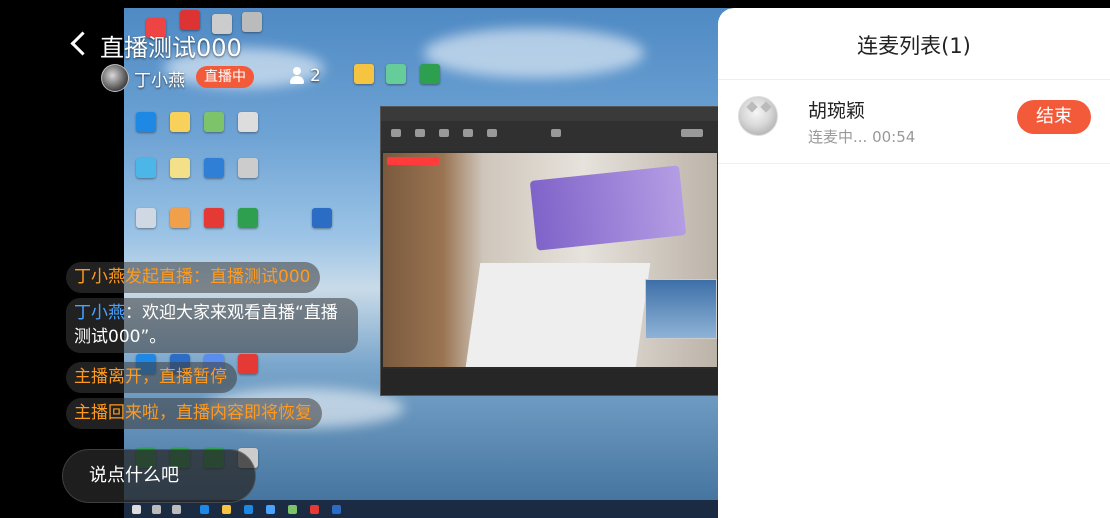 The image size is (1110, 518). I want to click on chat-input: 说点什么吧, so click(159, 476).